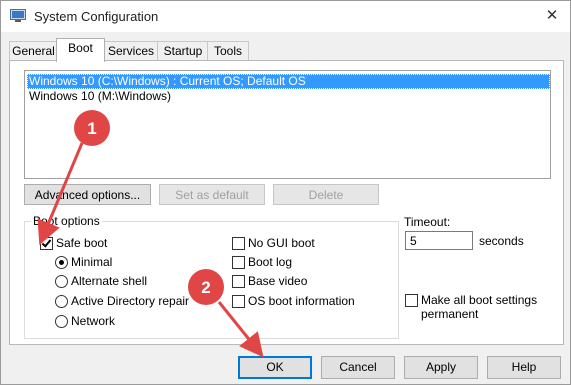 The width and height of the screenshot is (571, 385). What do you see at coordinates (80, 50) in the screenshot?
I see `tab-boot: Boot` at bounding box center [80, 50].